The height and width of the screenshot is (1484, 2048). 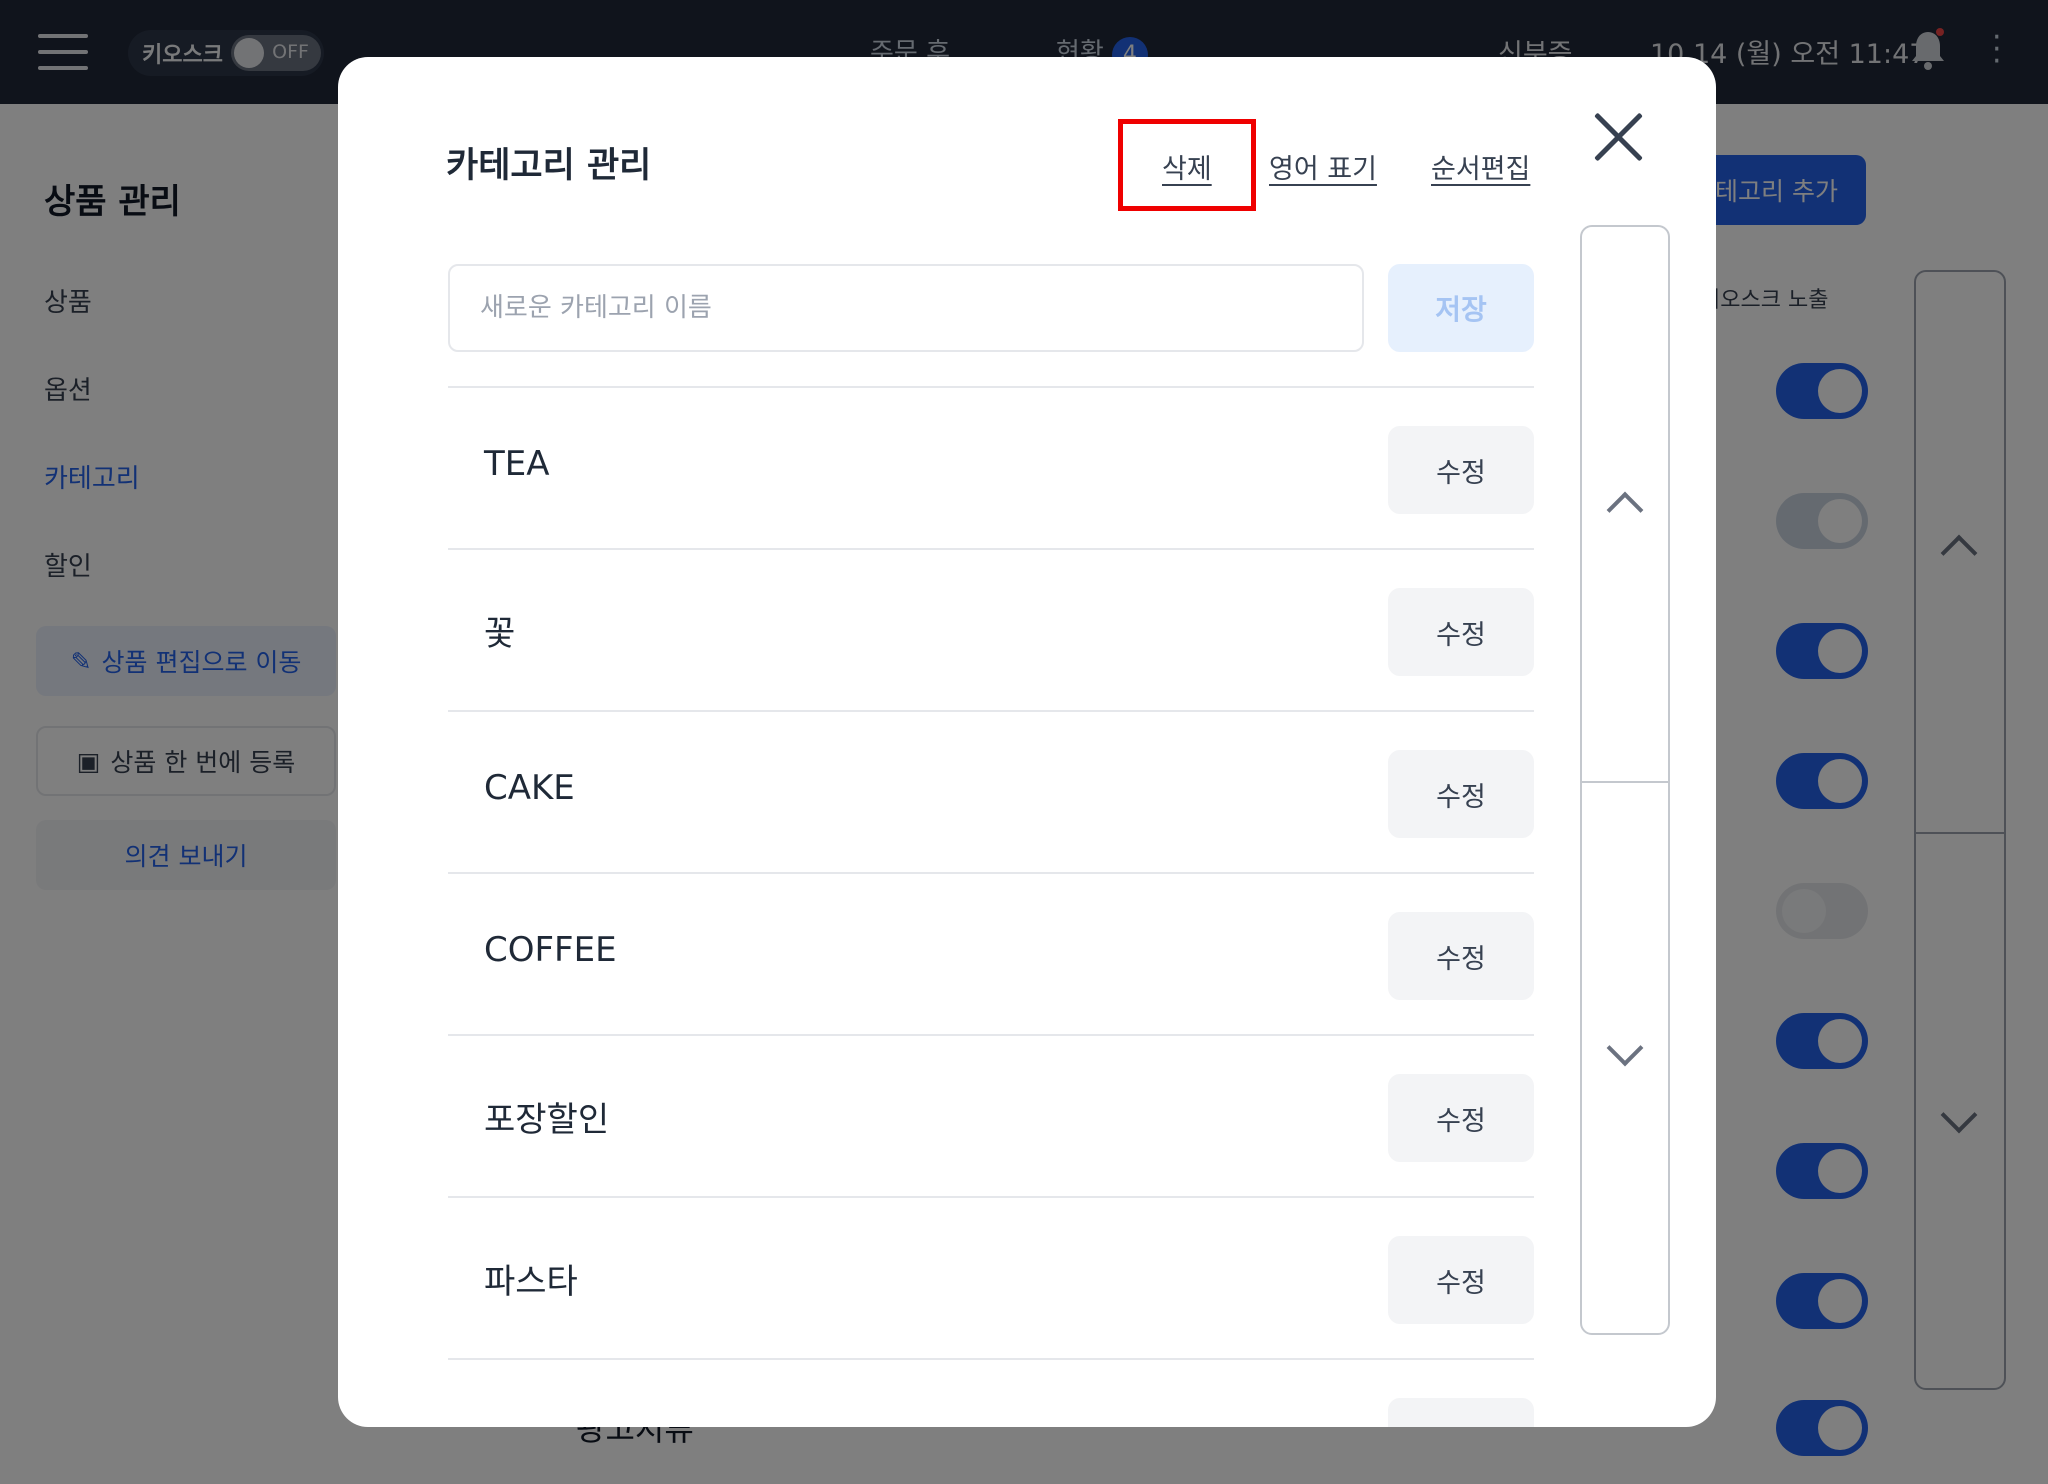 I want to click on category-name: 꽃, so click(x=500, y=634).